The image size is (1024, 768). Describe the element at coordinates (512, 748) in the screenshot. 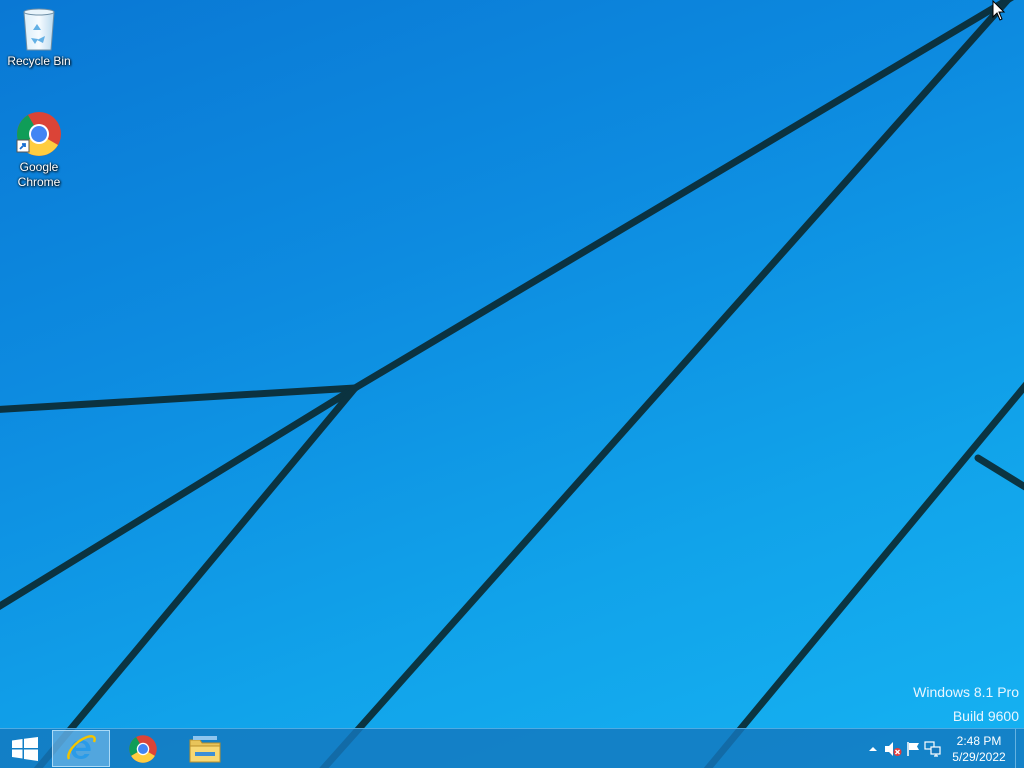

I see `taskbar: 2:48 PM 5/29/2022` at that location.